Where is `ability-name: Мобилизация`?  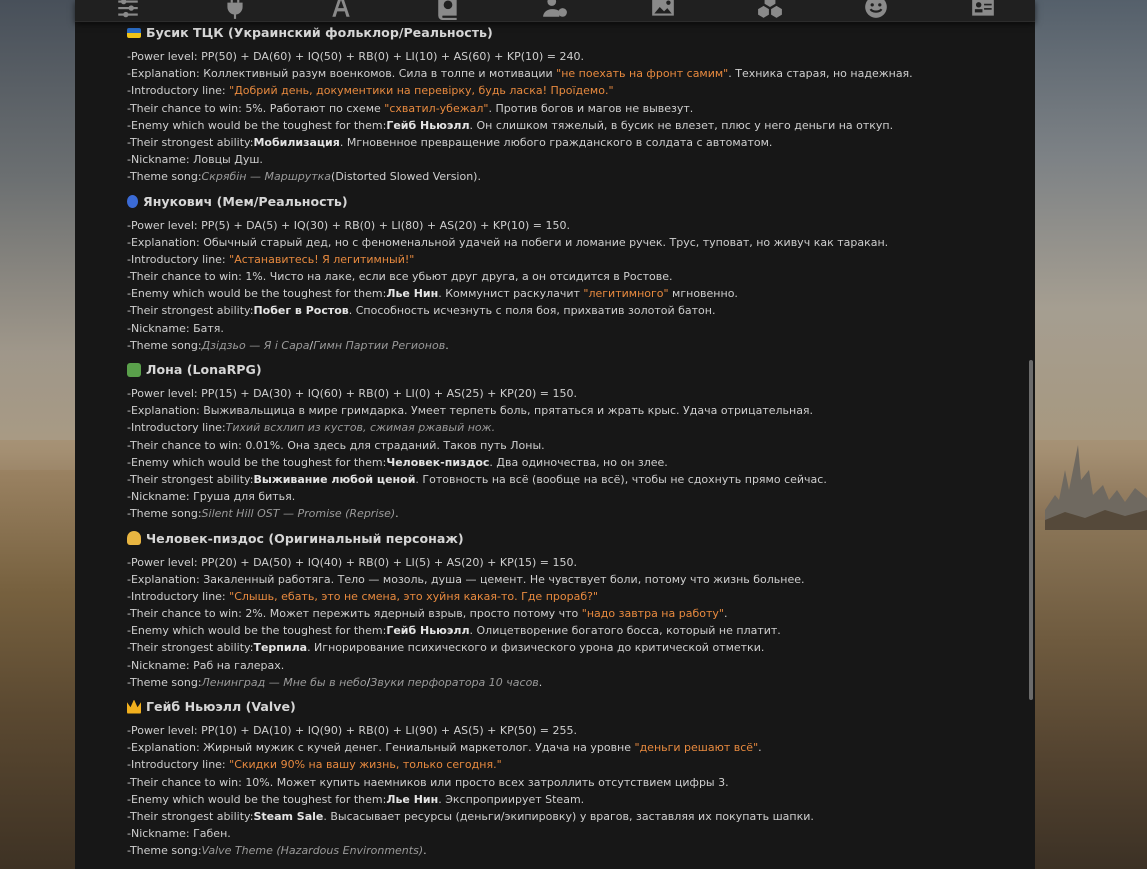 ability-name: Мобилизация is located at coordinates (296, 142).